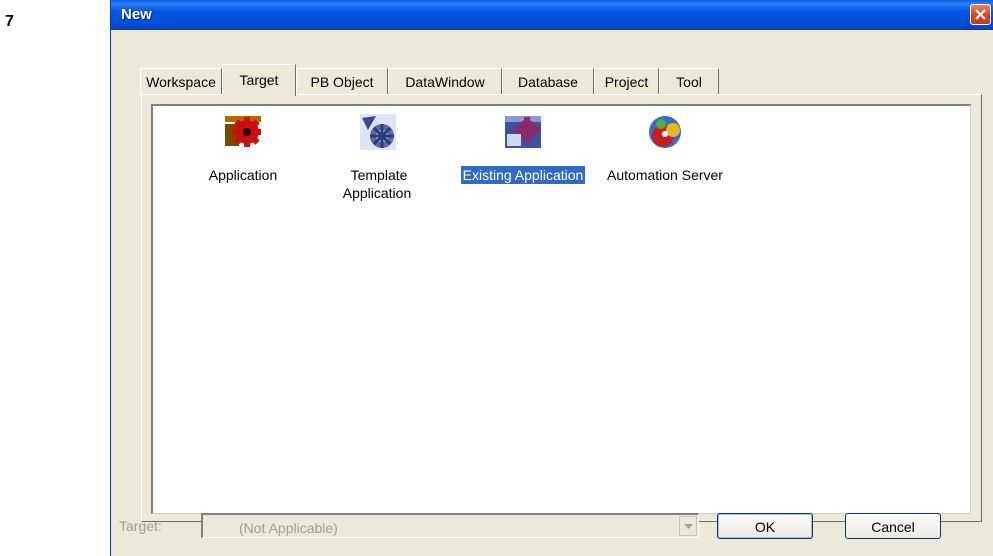  I want to click on close-icon, so click(980, 14).